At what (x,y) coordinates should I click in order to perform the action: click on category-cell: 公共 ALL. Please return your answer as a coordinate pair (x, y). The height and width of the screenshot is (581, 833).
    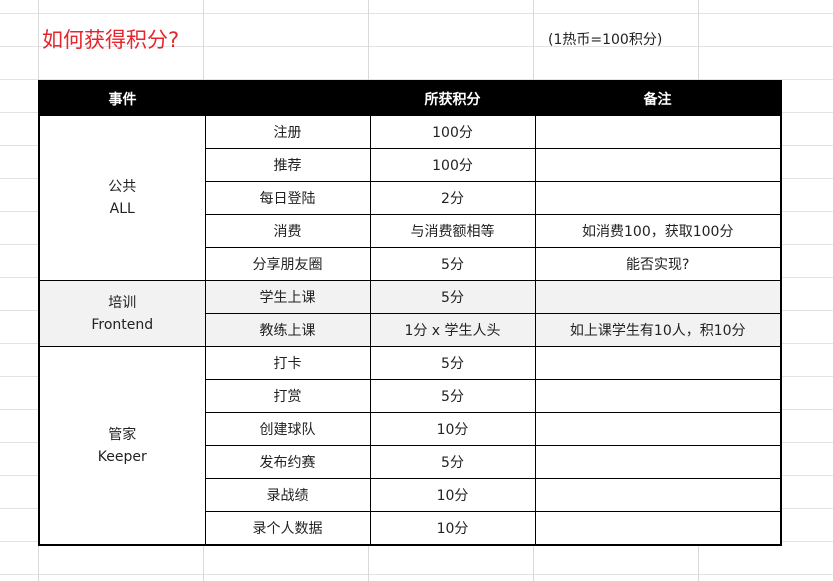
    Looking at the image, I should click on (122, 198).